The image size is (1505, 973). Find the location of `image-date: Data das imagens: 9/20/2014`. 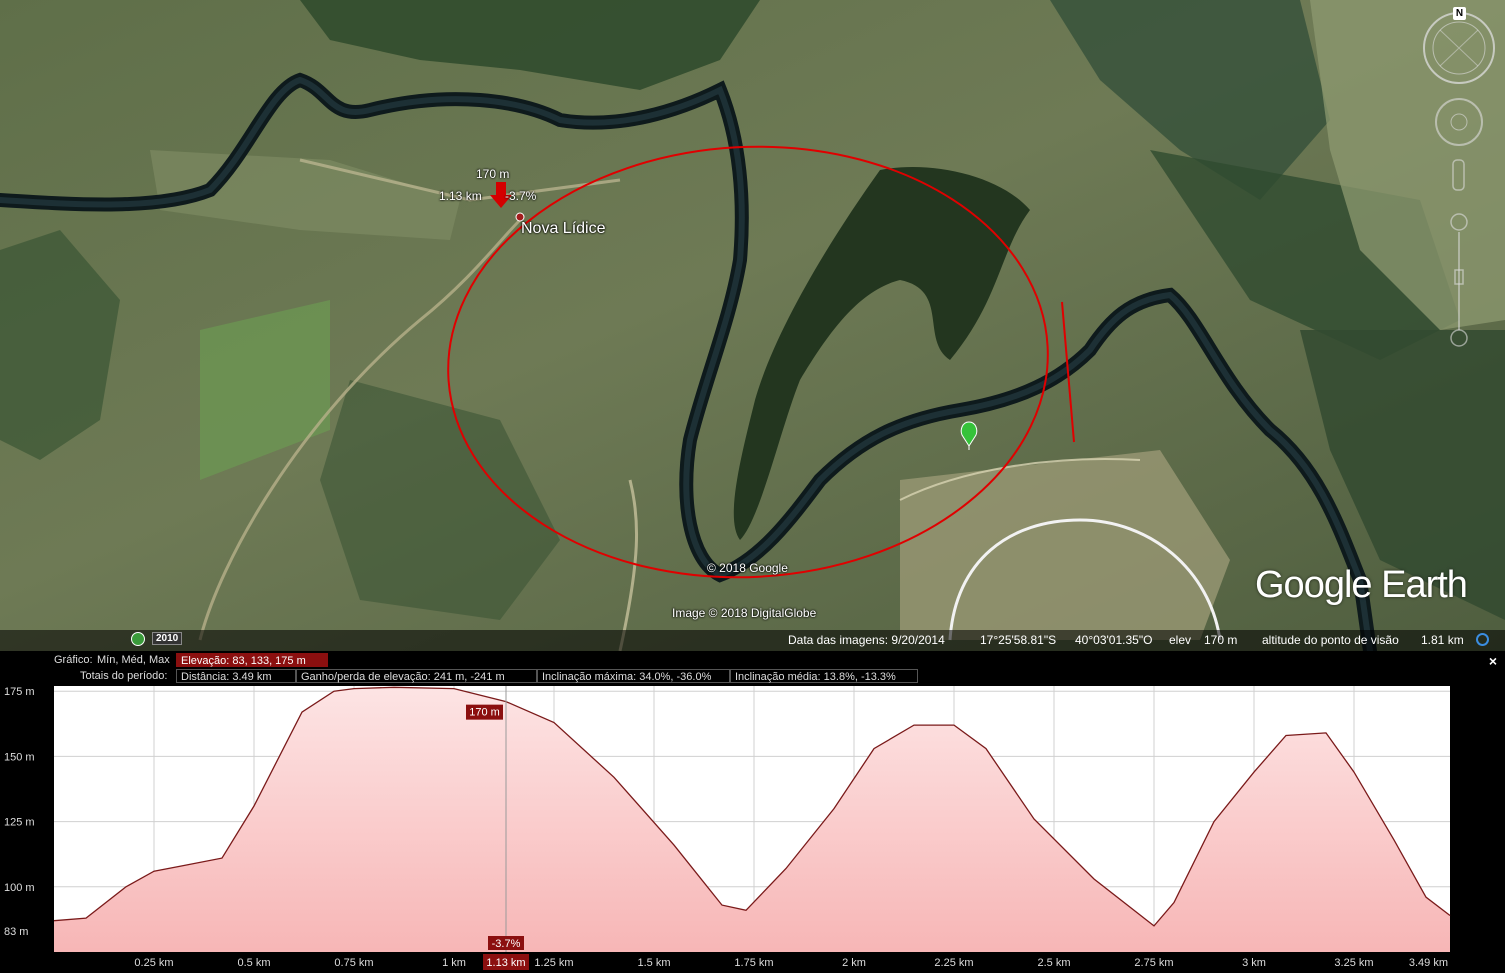

image-date: Data das imagens: 9/20/2014 is located at coordinates (866, 640).